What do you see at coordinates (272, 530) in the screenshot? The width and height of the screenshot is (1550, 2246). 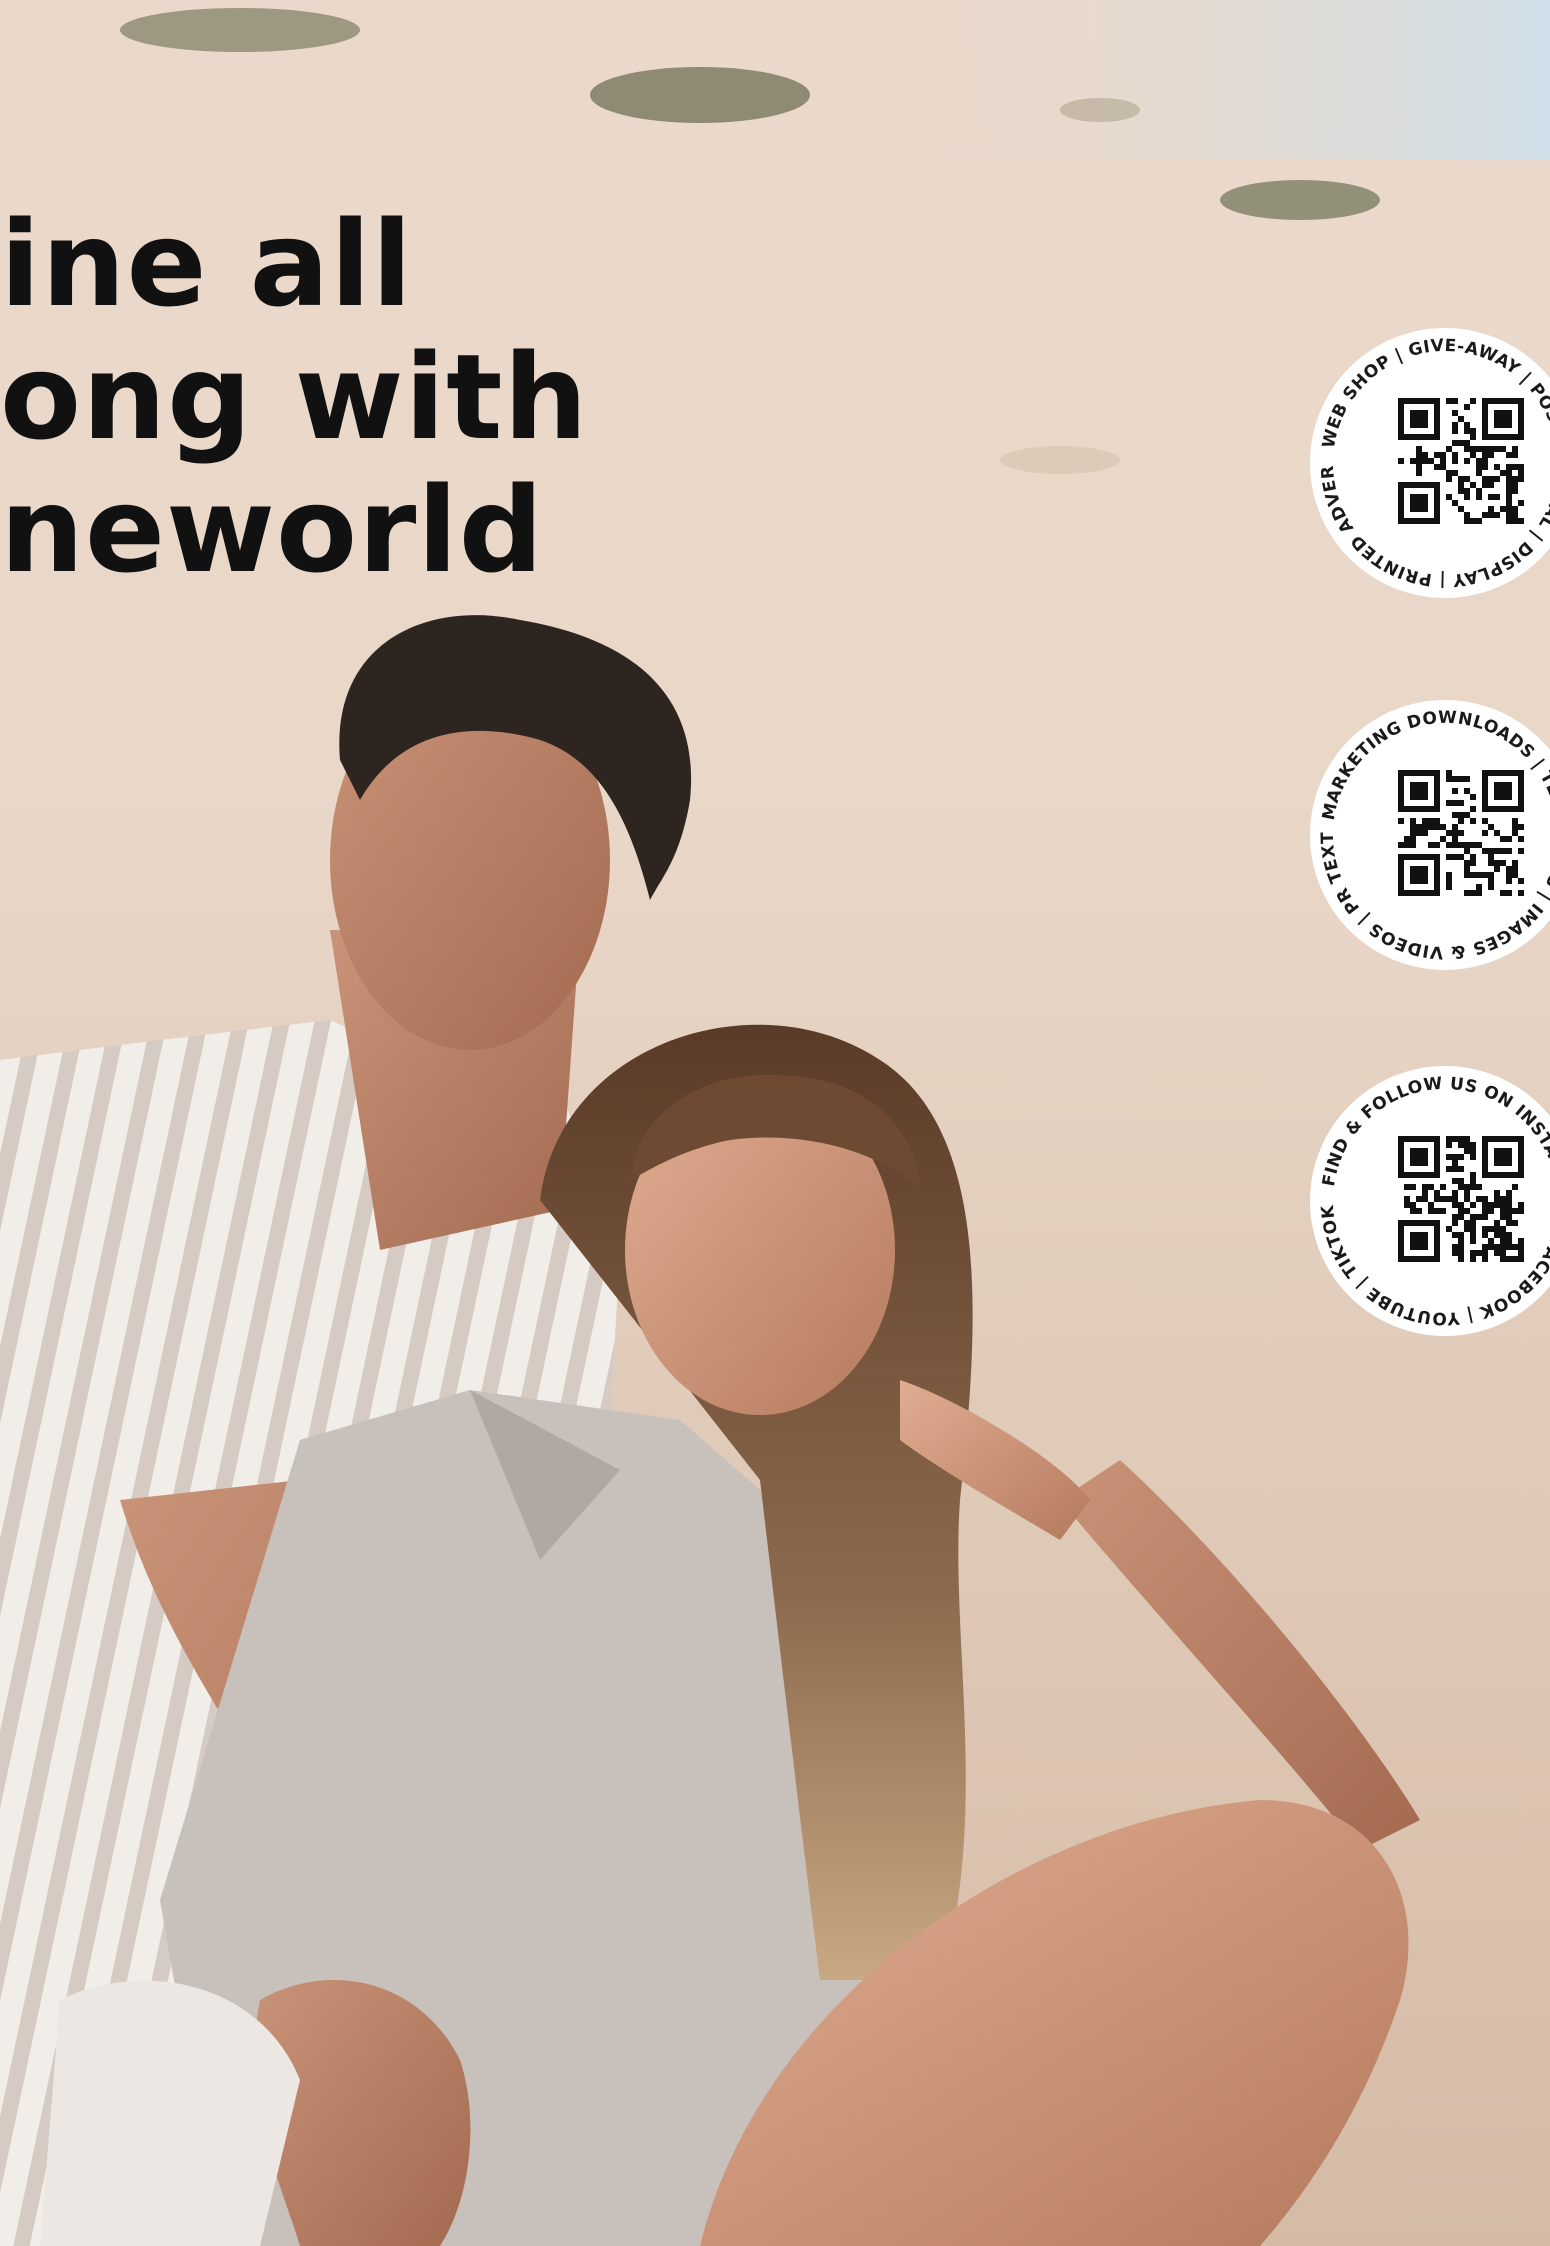 I see `headline-line-3: neworld` at bounding box center [272, 530].